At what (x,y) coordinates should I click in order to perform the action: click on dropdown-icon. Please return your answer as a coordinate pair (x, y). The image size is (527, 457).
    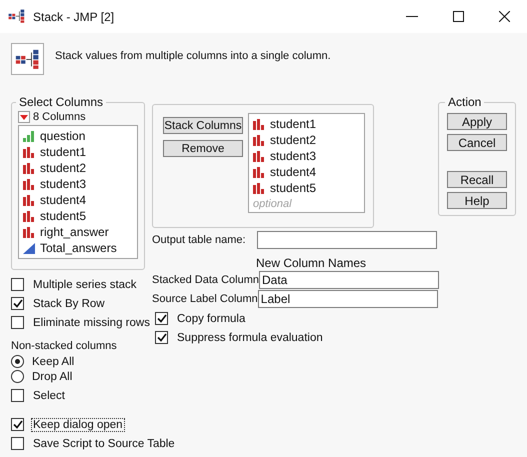
    Looking at the image, I should click on (24, 117).